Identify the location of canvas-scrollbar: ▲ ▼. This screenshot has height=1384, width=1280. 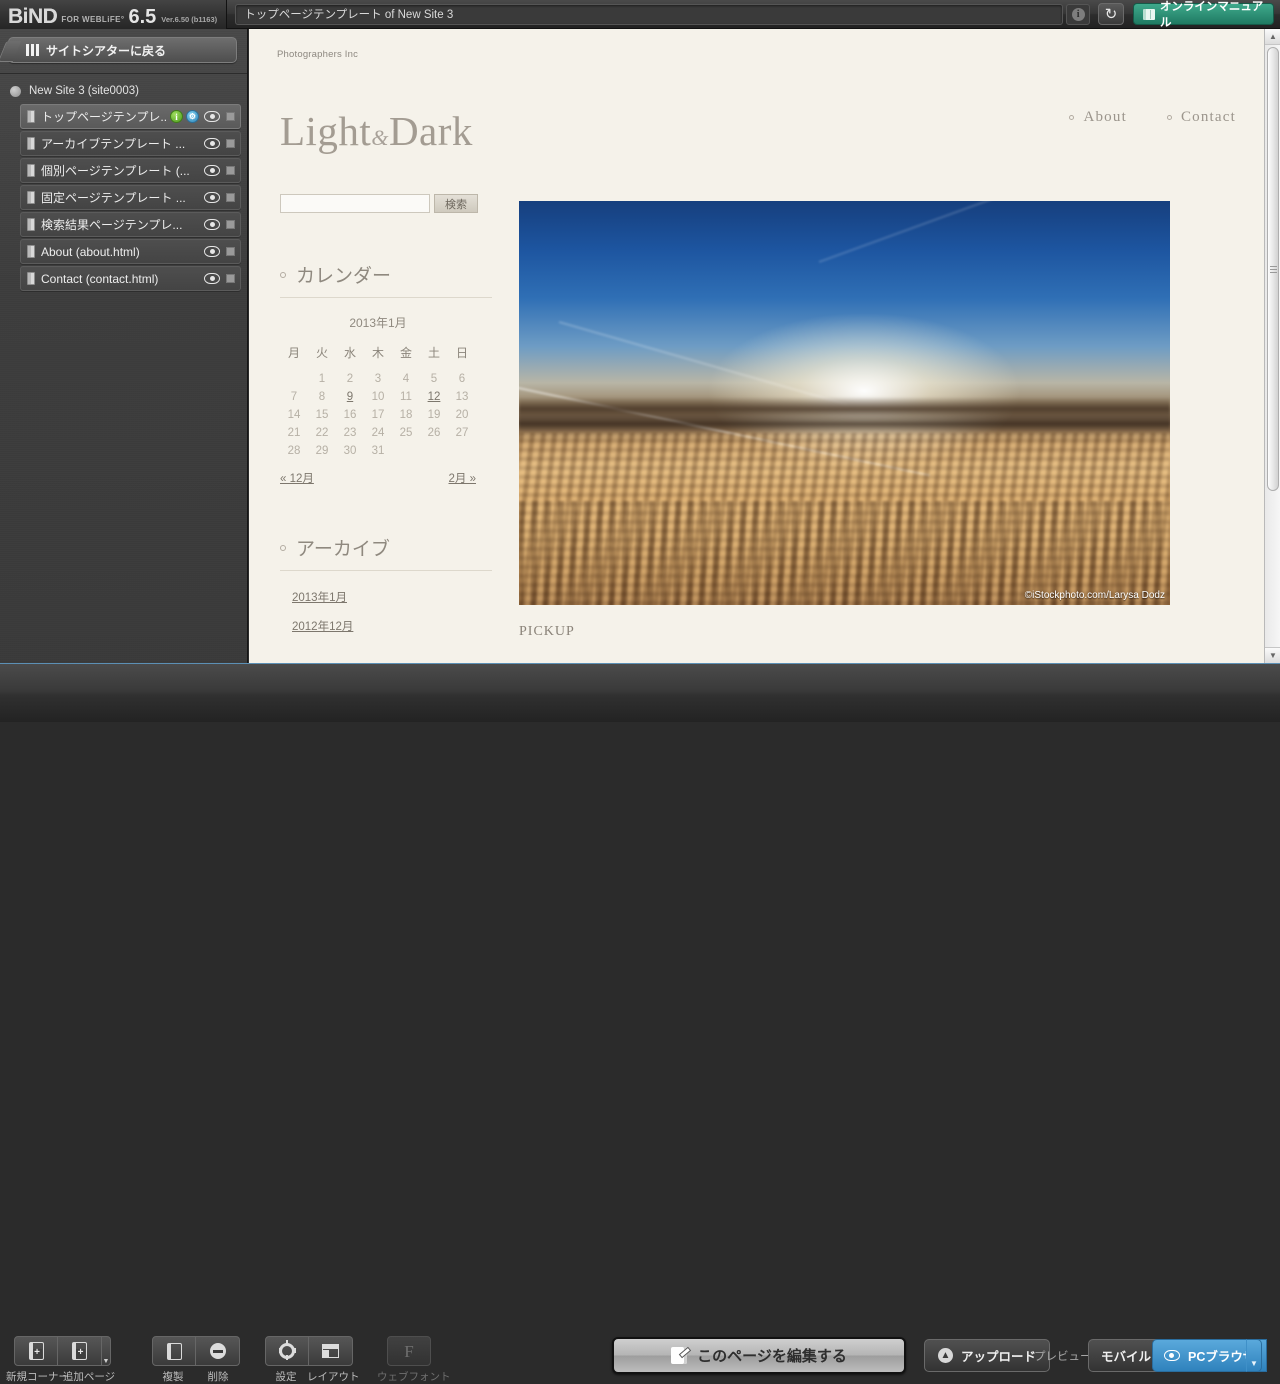
(1272, 346).